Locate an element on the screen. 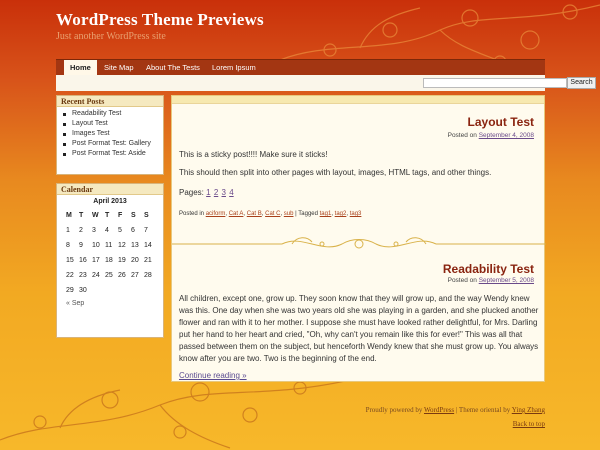 Image resolution: width=600 pixels, height=450 pixels. post-divider-ornament is located at coordinates (359, 243).